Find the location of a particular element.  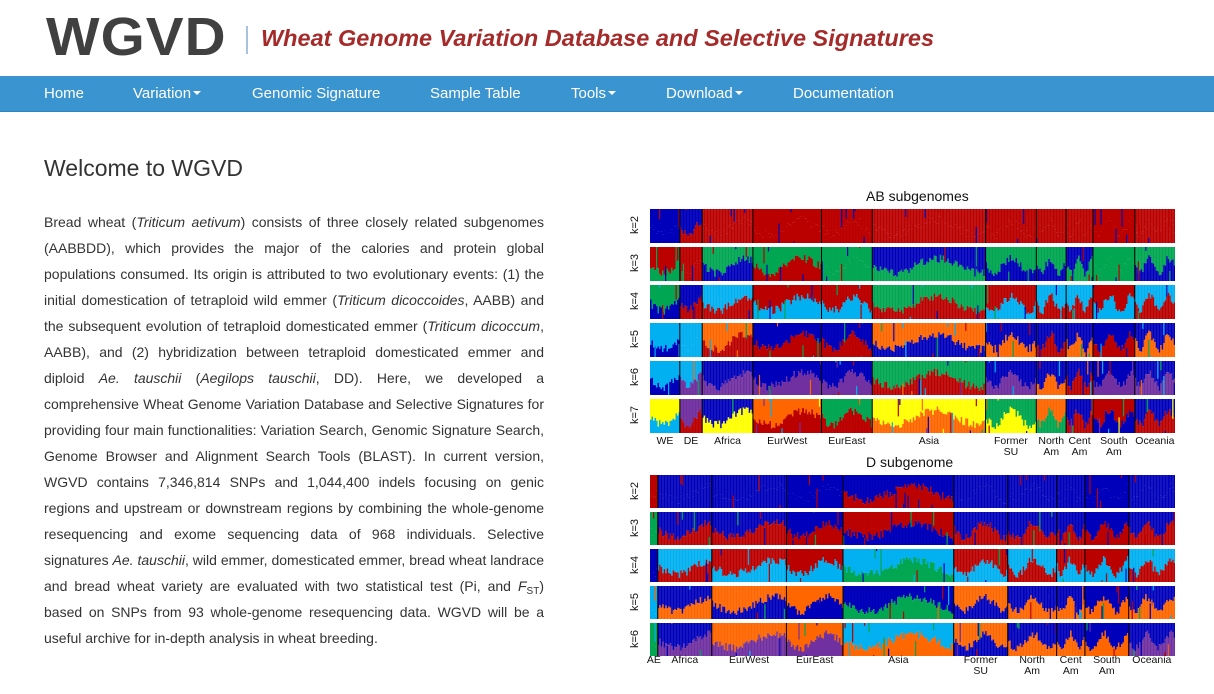

nav-tools: Tools is located at coordinates (594, 93).